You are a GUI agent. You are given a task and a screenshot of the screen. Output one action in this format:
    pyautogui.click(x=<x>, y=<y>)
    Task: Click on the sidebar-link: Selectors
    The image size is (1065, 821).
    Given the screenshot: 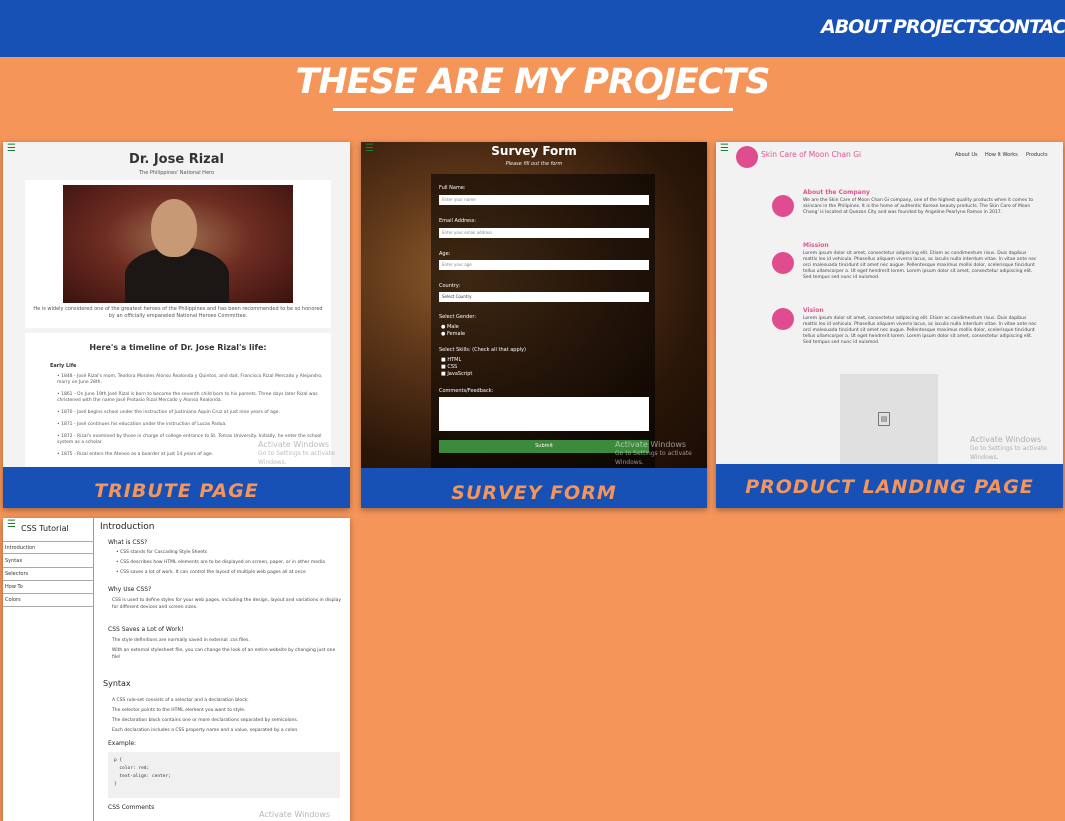 What is the action you would take?
    pyautogui.click(x=48, y=574)
    